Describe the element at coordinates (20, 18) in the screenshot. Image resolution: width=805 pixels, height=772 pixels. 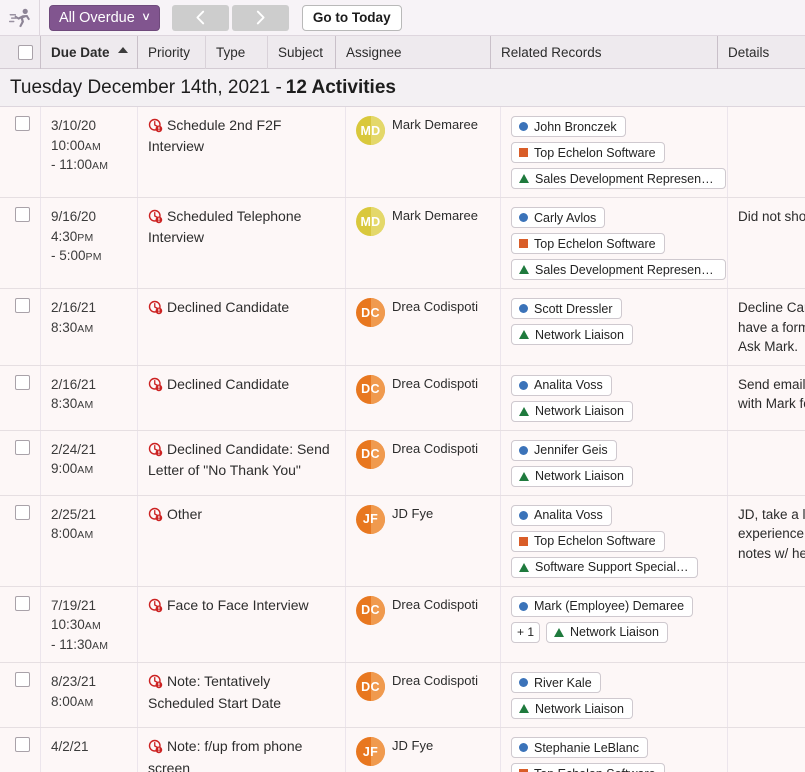
I see `runner-icon-cell` at that location.